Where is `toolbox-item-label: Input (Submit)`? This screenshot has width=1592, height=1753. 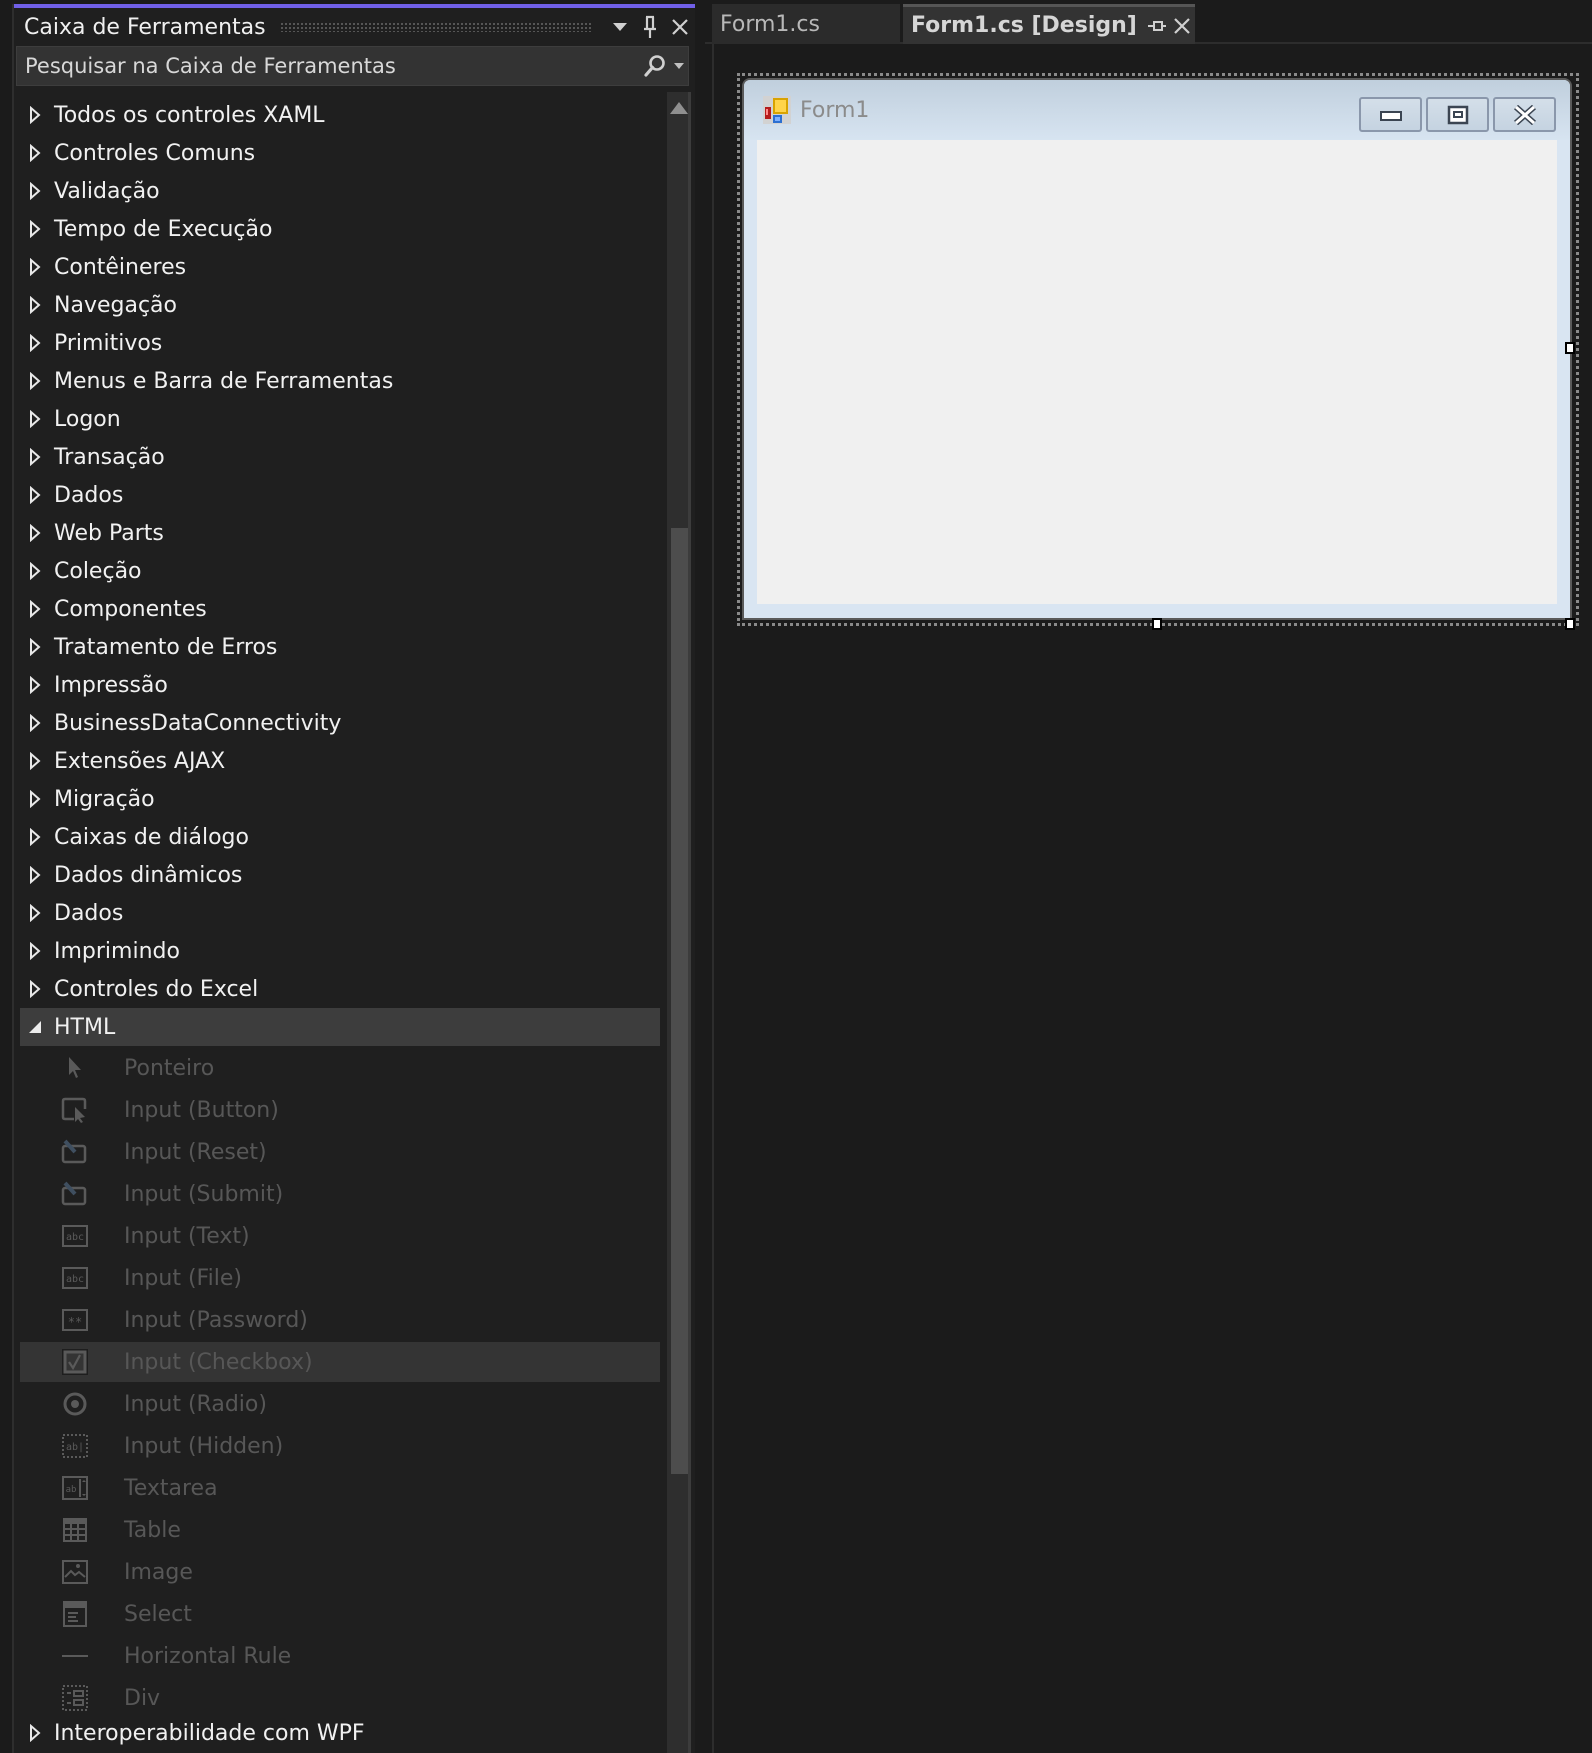 toolbox-item-label: Input (Submit) is located at coordinates (204, 1194).